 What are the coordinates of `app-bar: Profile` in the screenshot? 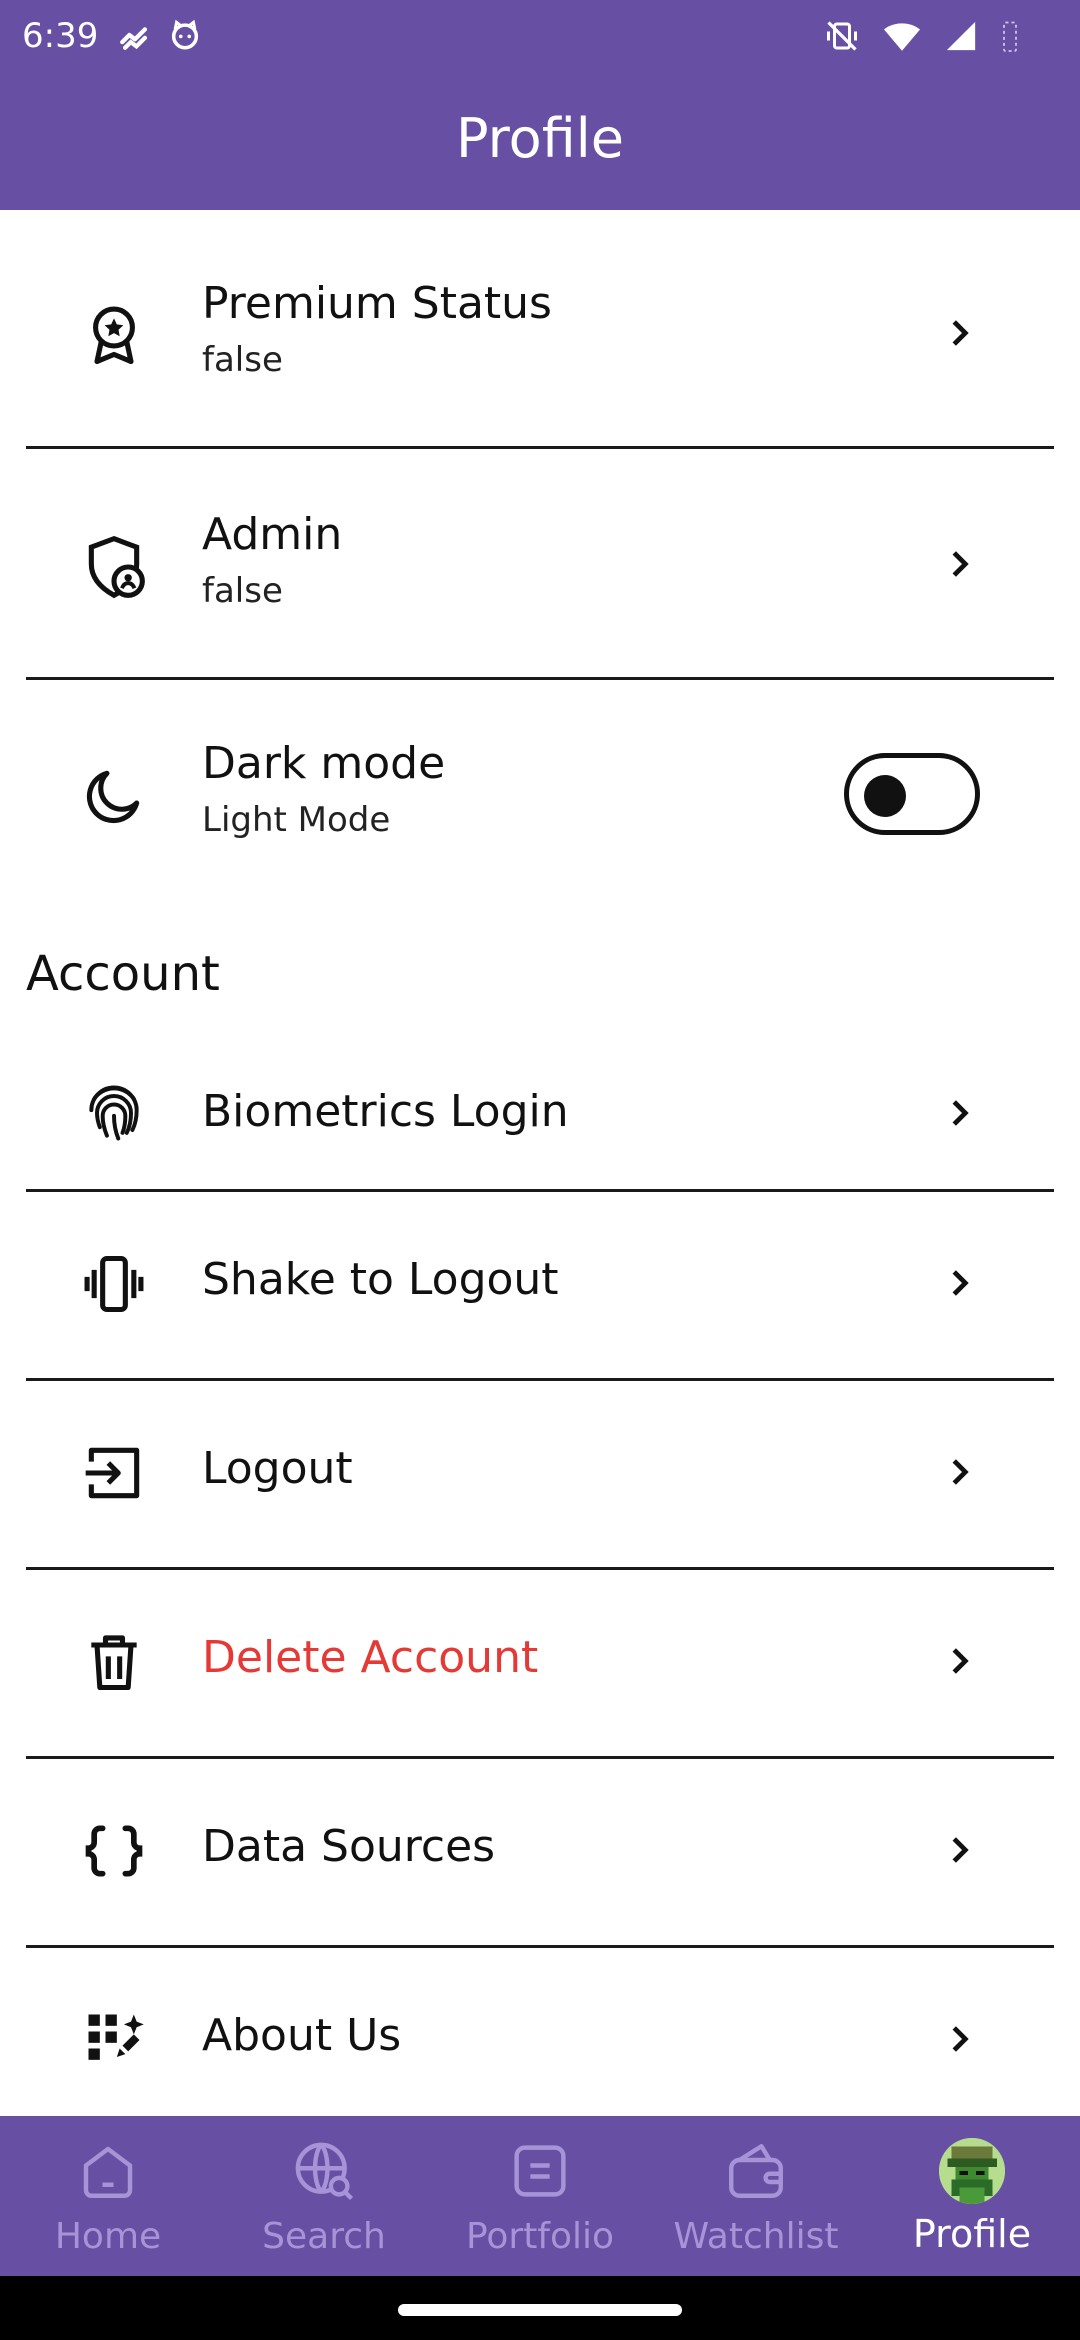 It's located at (540, 142).